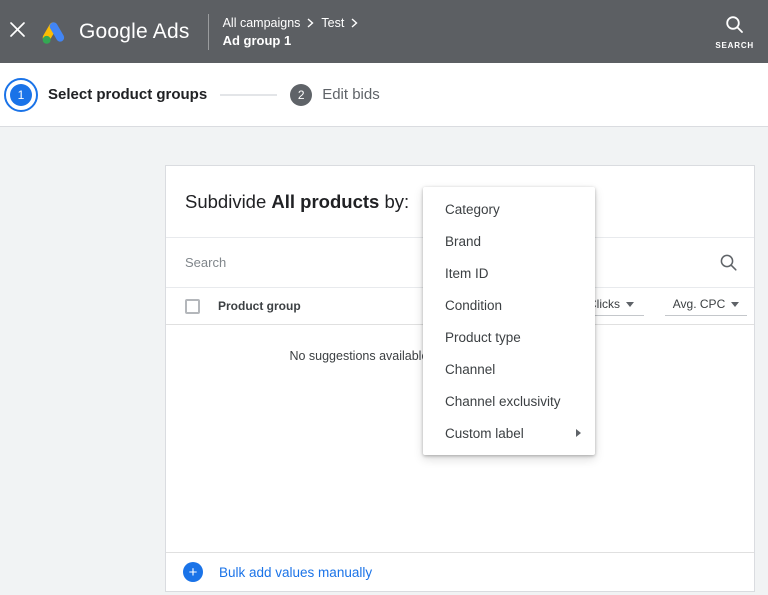 The image size is (768, 595). Describe the element at coordinates (128, 94) in the screenshot. I see `step-1-label: Select product groups` at that location.